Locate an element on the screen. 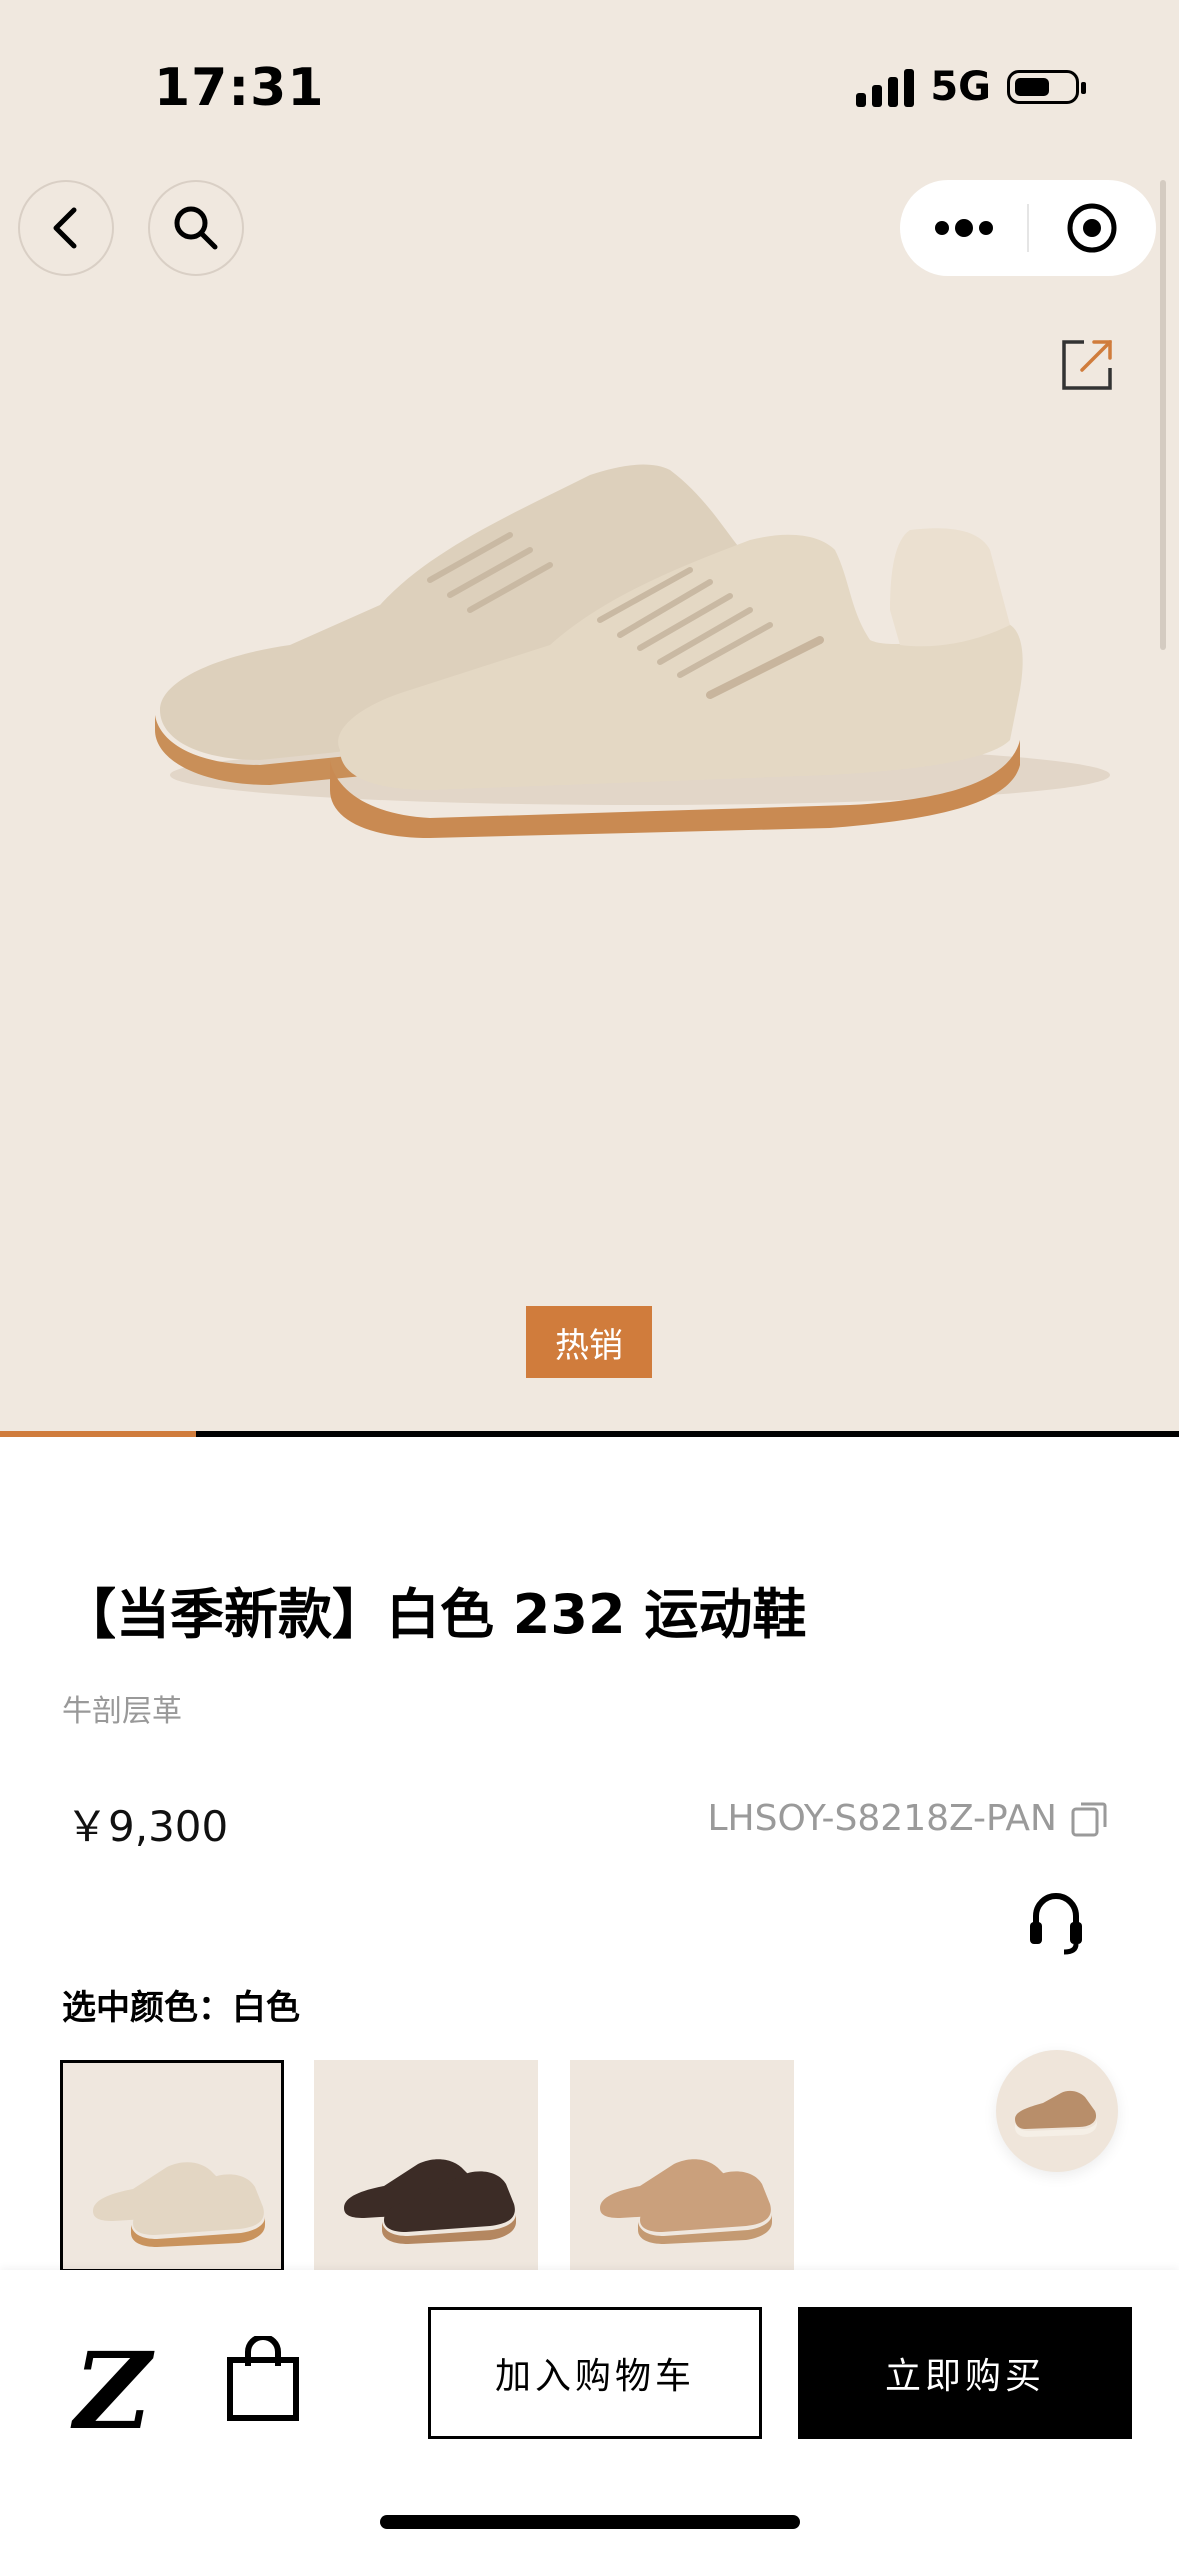 This screenshot has width=1179, height=2556. back-button is located at coordinates (66, 228).